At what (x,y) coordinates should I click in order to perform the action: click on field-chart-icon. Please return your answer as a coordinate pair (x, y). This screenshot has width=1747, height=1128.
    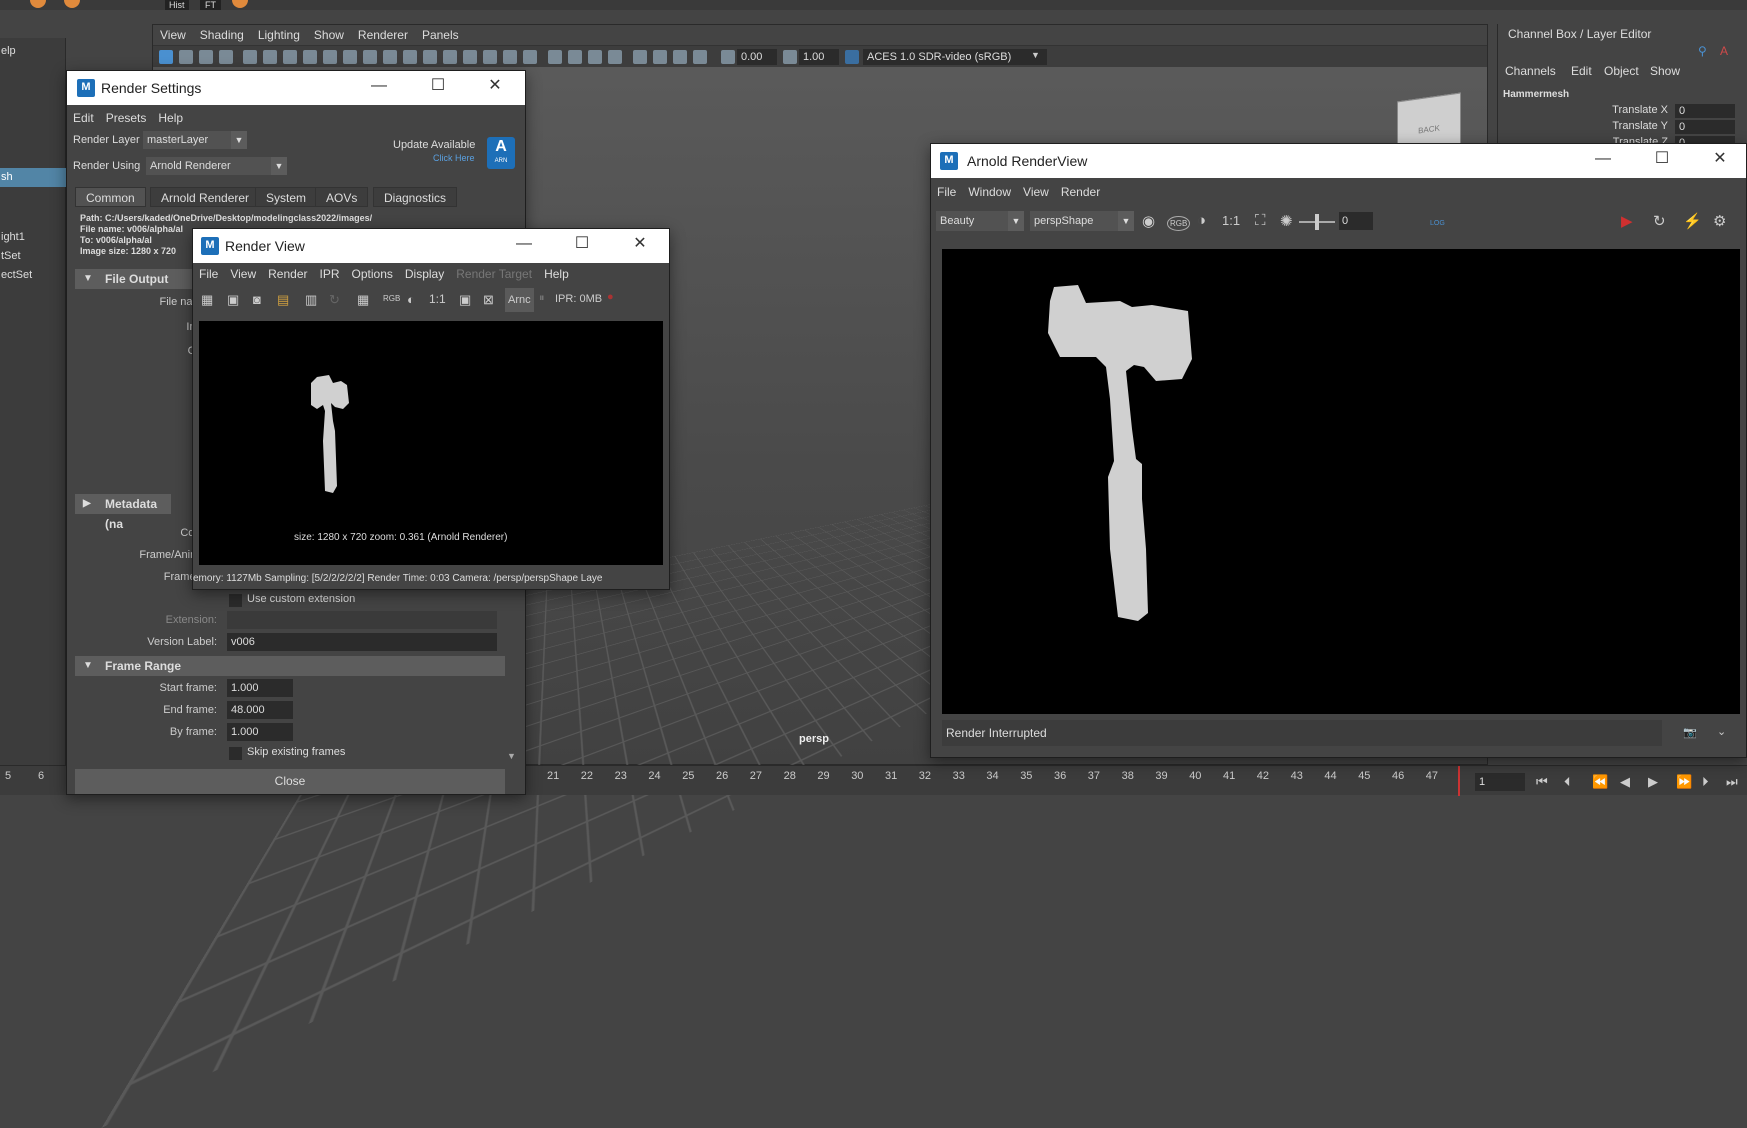
    Looking at the image, I should click on (370, 57).